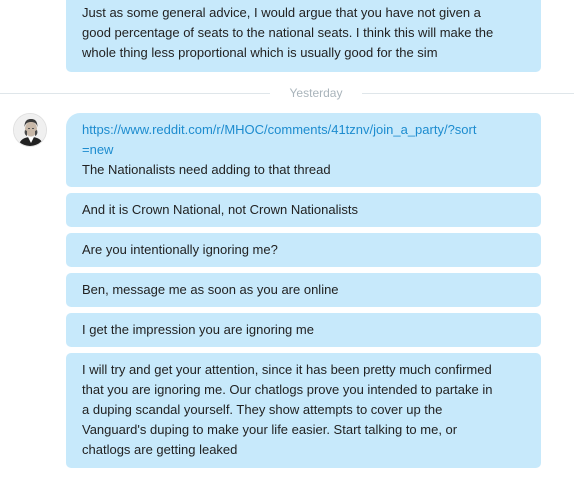 The height and width of the screenshot is (488, 574). I want to click on message-bubble: I get the impression you are ignoring me, so click(303, 330).